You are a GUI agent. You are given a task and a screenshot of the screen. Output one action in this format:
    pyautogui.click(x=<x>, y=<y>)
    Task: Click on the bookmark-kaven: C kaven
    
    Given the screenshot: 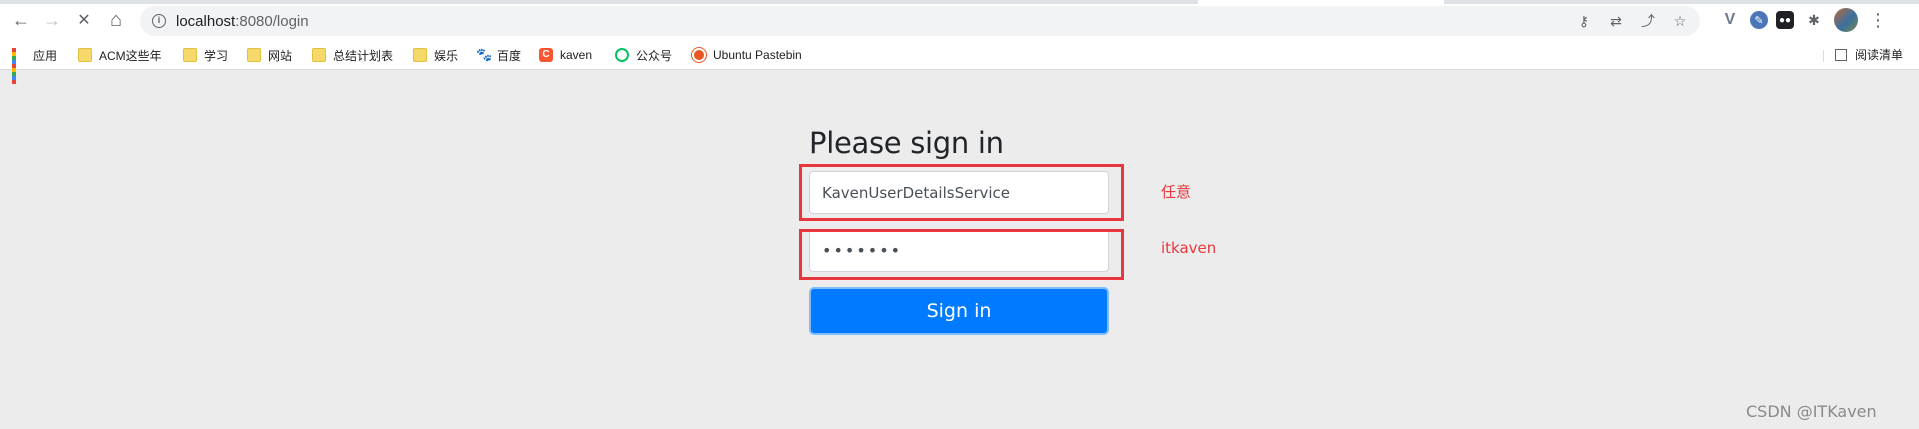 What is the action you would take?
    pyautogui.click(x=565, y=55)
    